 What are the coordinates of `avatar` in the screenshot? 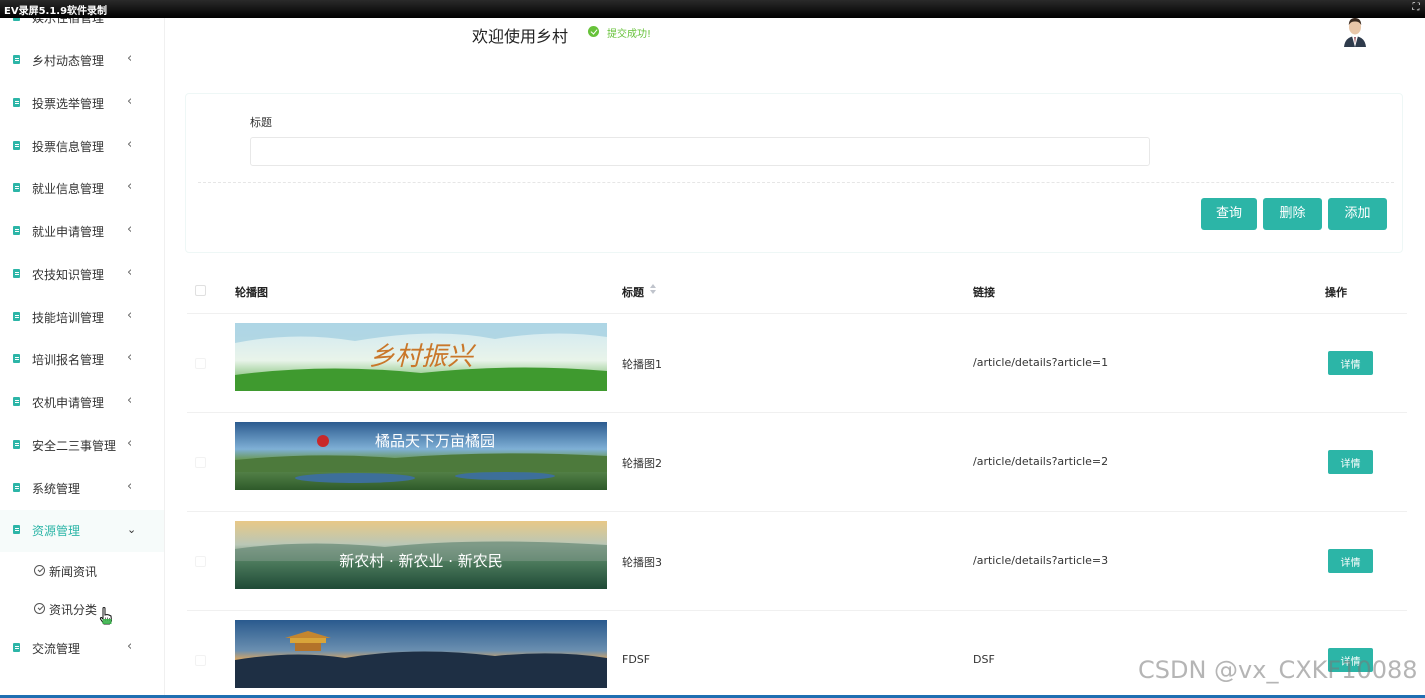 It's located at (1355, 30).